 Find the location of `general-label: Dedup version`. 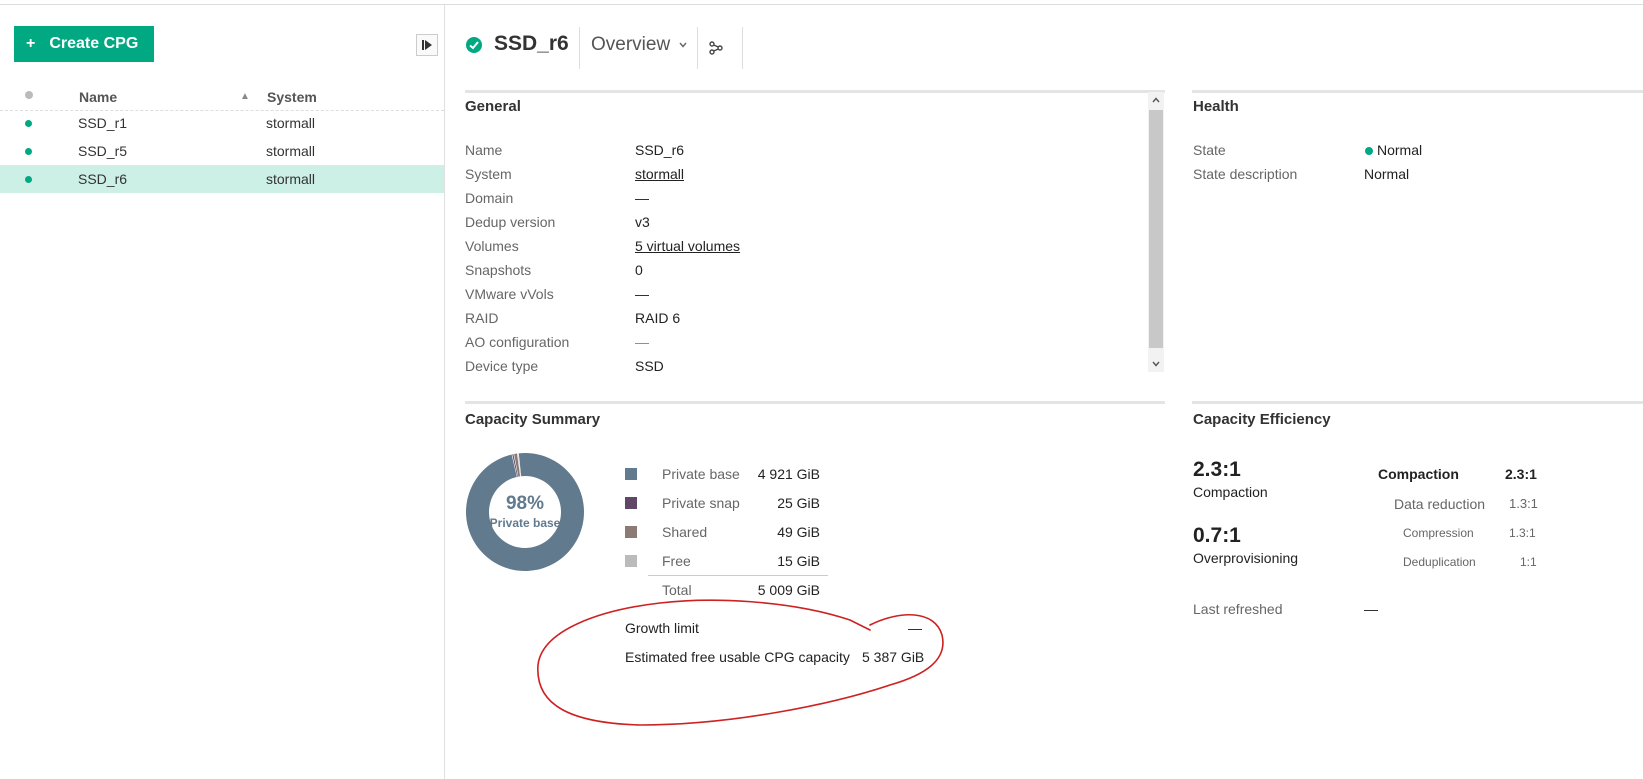

general-label: Dedup version is located at coordinates (510, 222).